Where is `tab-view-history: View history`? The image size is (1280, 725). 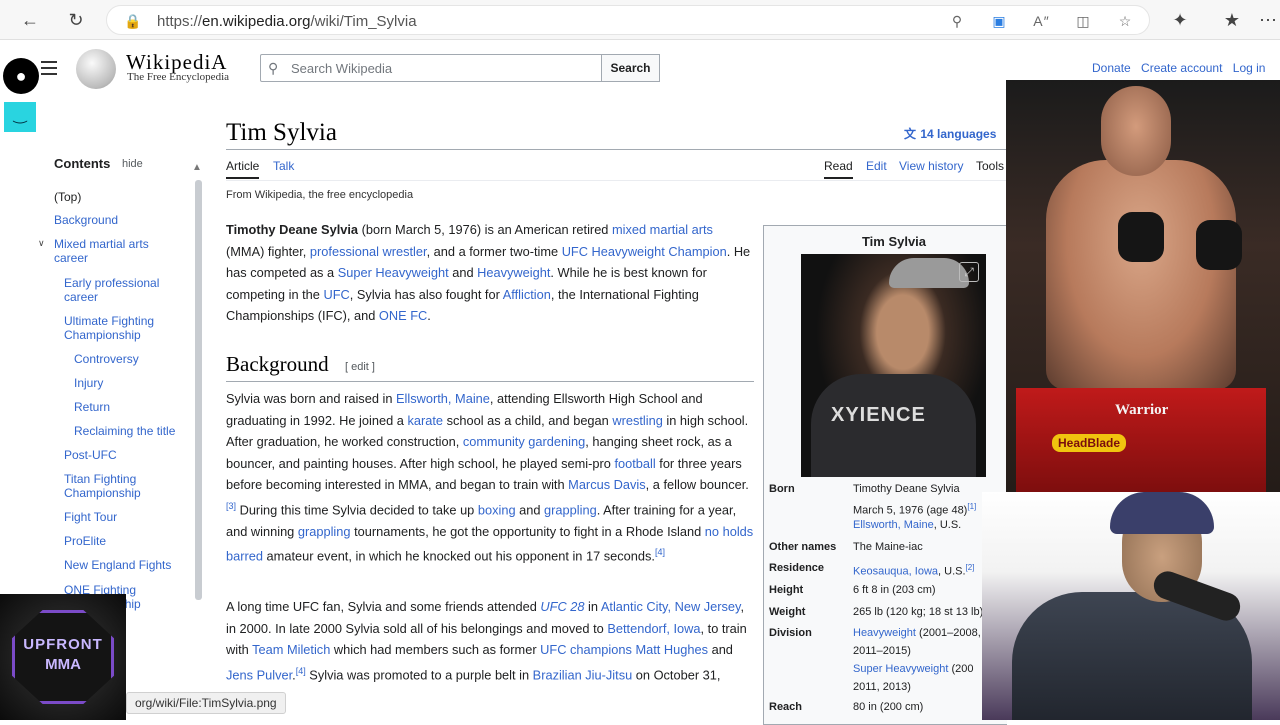 tab-view-history: View history is located at coordinates (931, 166).